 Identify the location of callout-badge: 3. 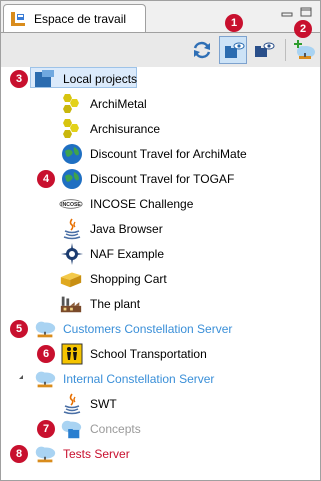
(19, 79).